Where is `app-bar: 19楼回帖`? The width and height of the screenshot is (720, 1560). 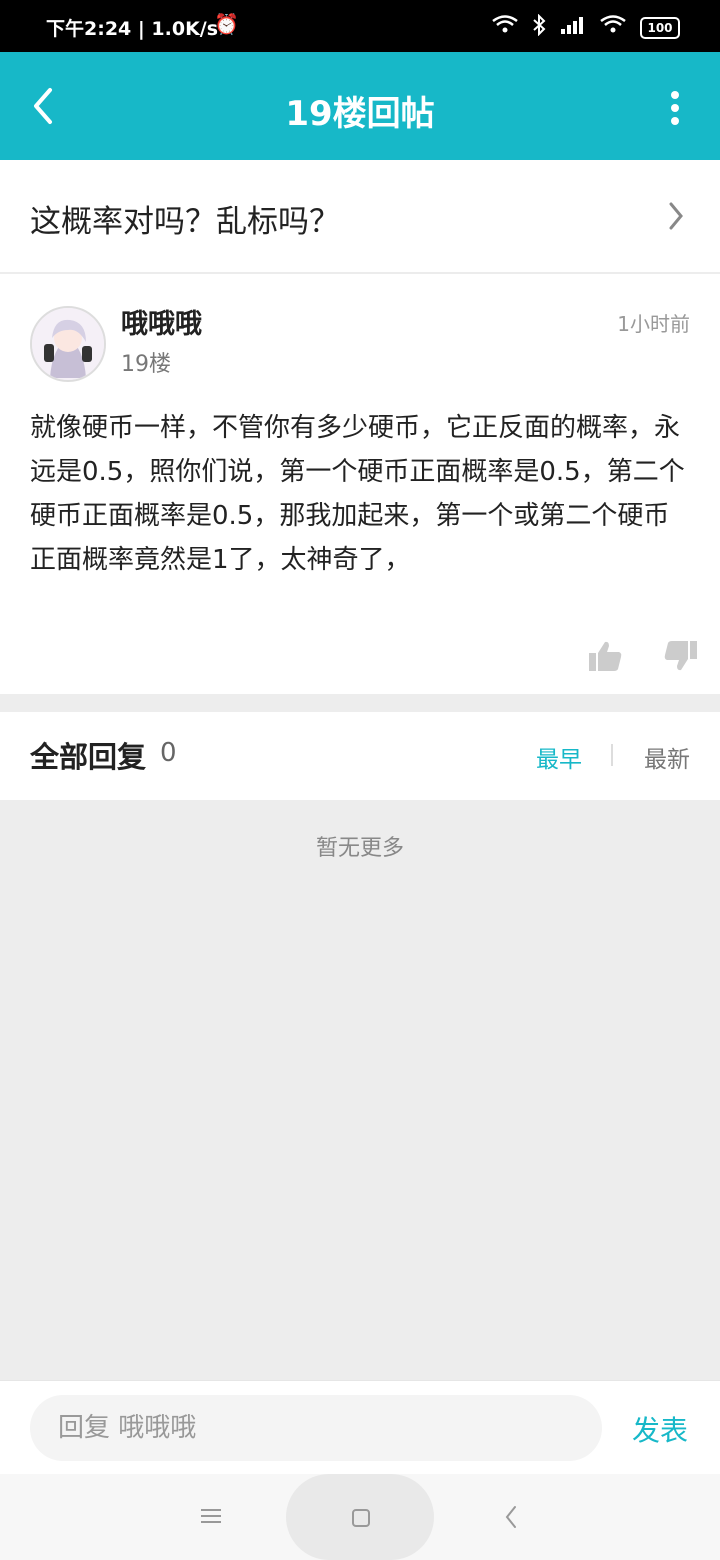 app-bar: 19楼回帖 is located at coordinates (360, 106).